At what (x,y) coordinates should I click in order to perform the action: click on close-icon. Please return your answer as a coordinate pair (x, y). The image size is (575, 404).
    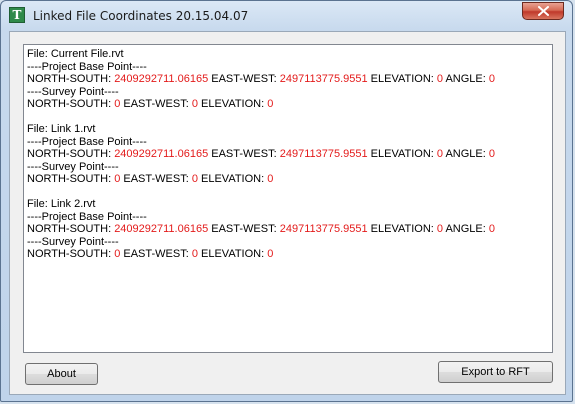
    Looking at the image, I should click on (543, 11).